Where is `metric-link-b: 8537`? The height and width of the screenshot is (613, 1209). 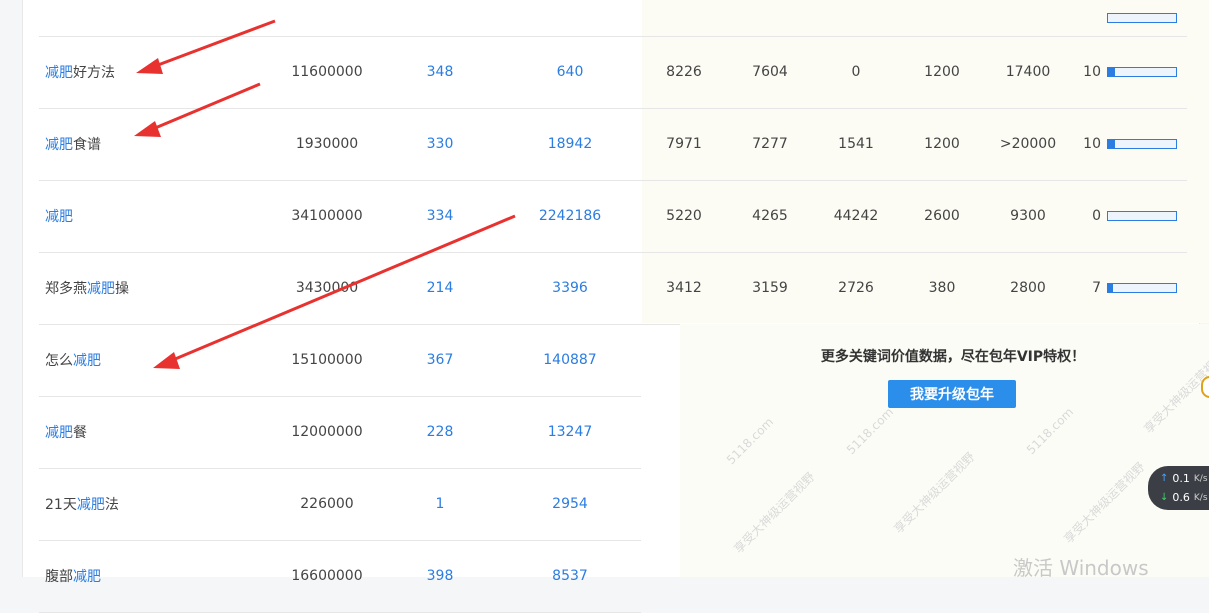 metric-link-b: 8537 is located at coordinates (570, 576).